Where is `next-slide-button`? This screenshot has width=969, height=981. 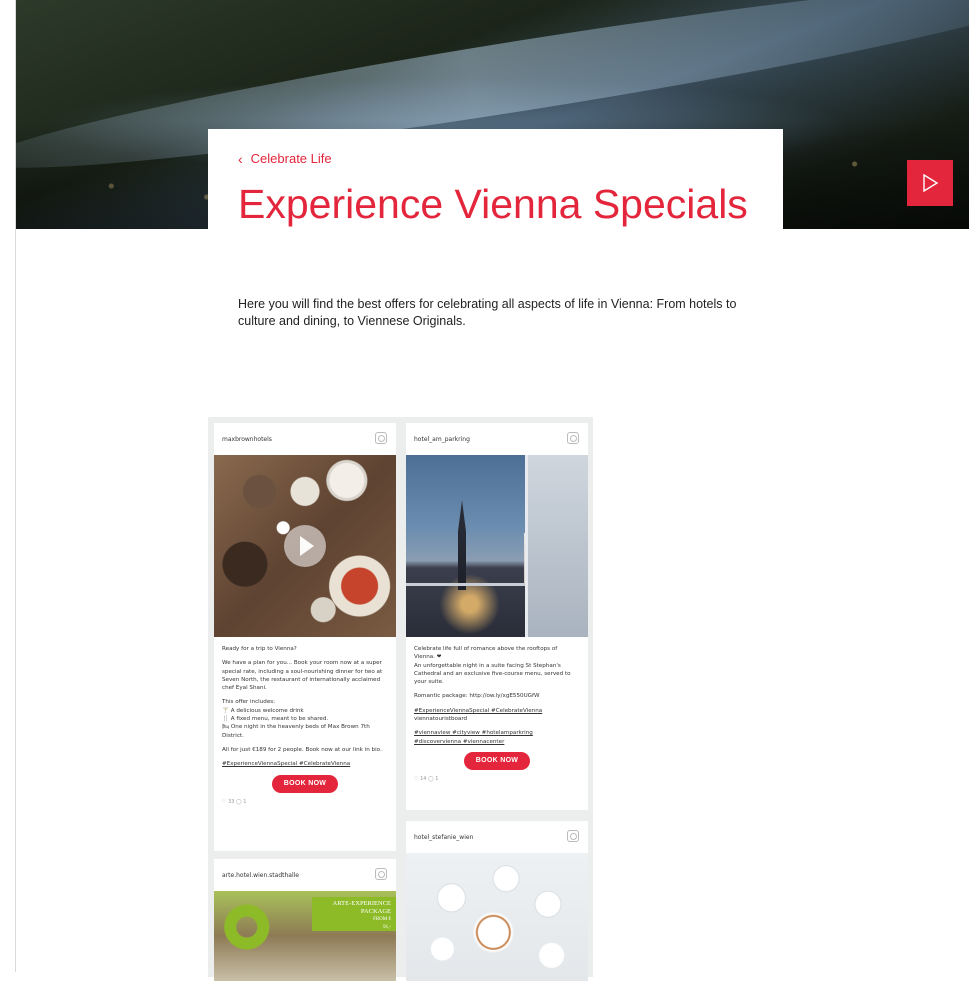 next-slide-button is located at coordinates (930, 183).